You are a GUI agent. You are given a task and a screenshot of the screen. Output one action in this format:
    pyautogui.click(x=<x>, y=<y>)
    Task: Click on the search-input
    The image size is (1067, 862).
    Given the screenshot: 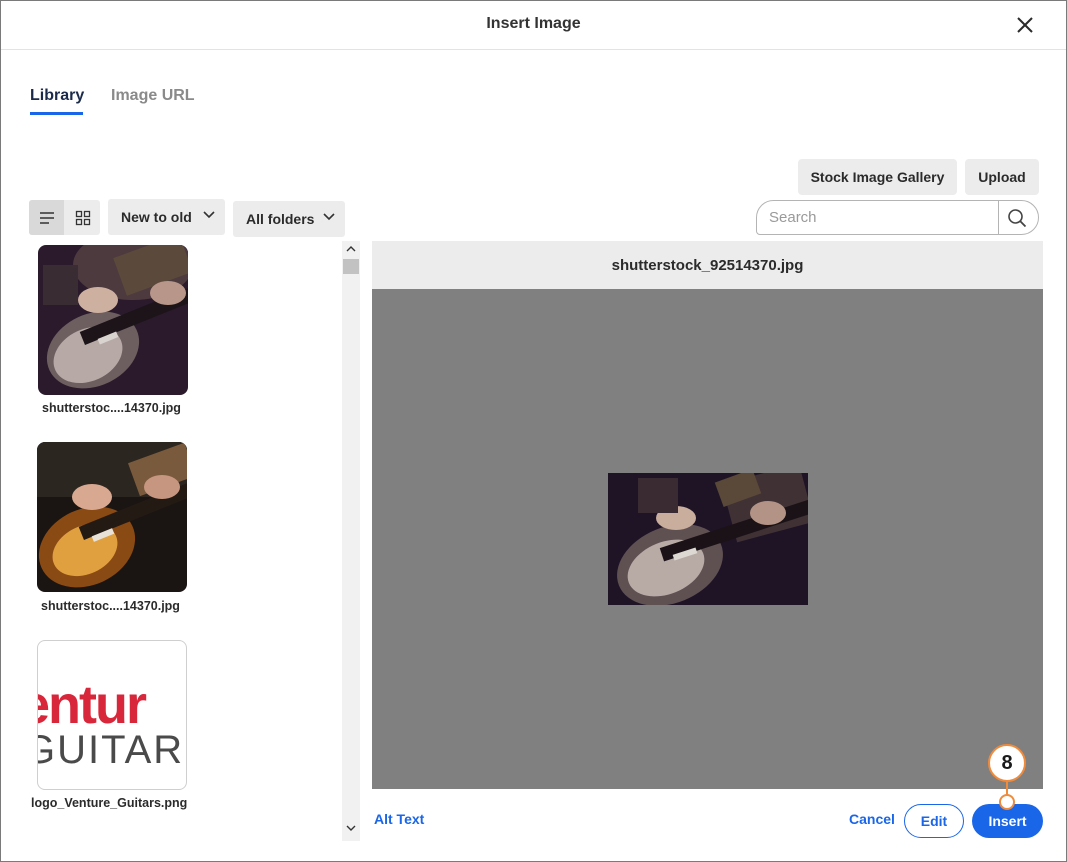 What is the action you would take?
    pyautogui.click(x=878, y=217)
    